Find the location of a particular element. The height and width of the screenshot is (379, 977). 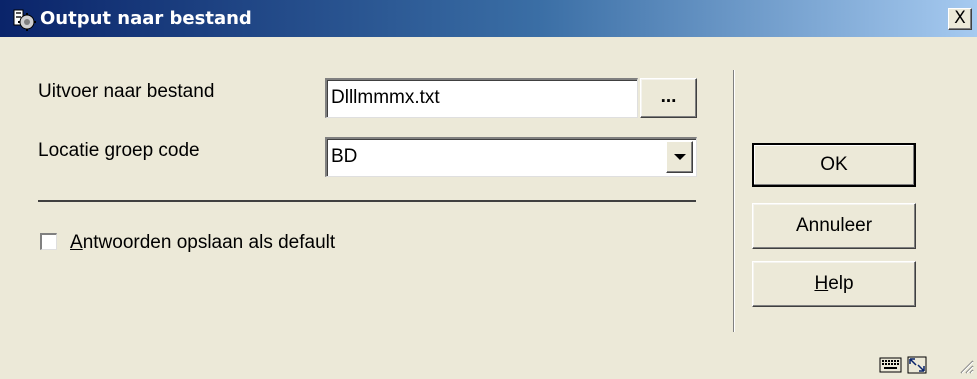

dropdown-button is located at coordinates (679, 157).